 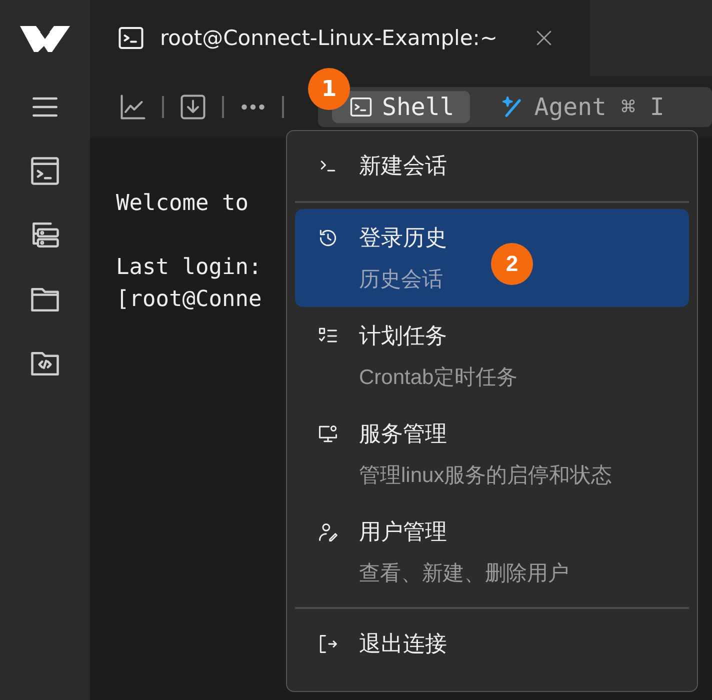 I want to click on menu-item: 登录历史 历史会话 2, so click(x=492, y=258).